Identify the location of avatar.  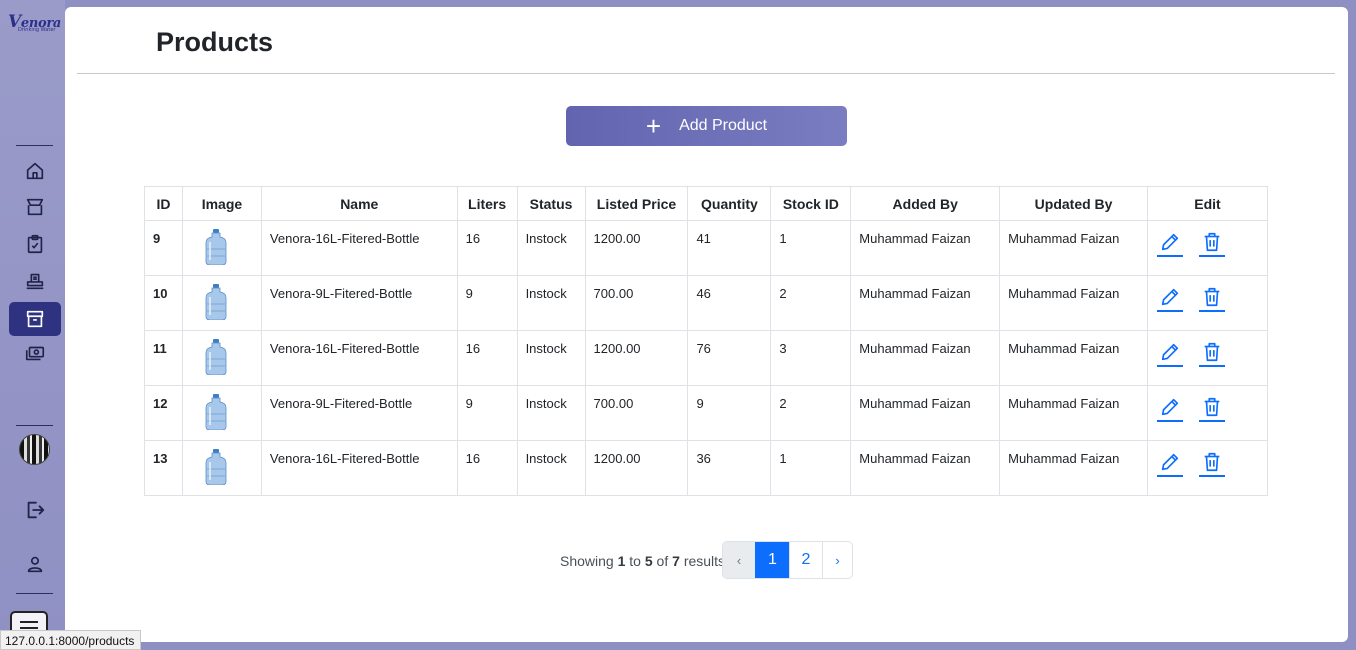
(34, 449).